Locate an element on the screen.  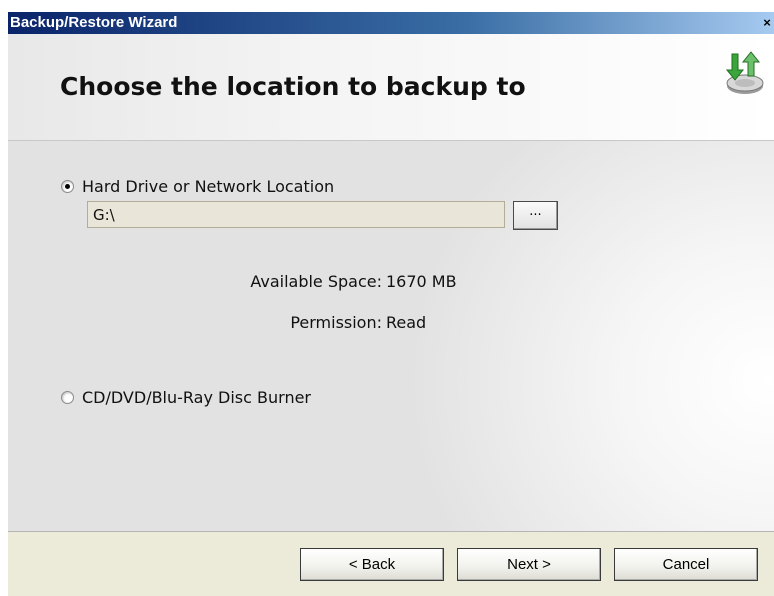
close-icon: × is located at coordinates (766, 23).